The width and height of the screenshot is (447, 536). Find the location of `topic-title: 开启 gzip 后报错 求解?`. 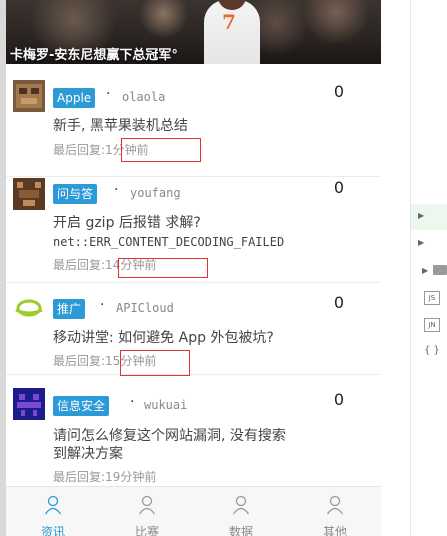

topic-title: 开启 gzip 后报错 求解? is located at coordinates (198, 223).